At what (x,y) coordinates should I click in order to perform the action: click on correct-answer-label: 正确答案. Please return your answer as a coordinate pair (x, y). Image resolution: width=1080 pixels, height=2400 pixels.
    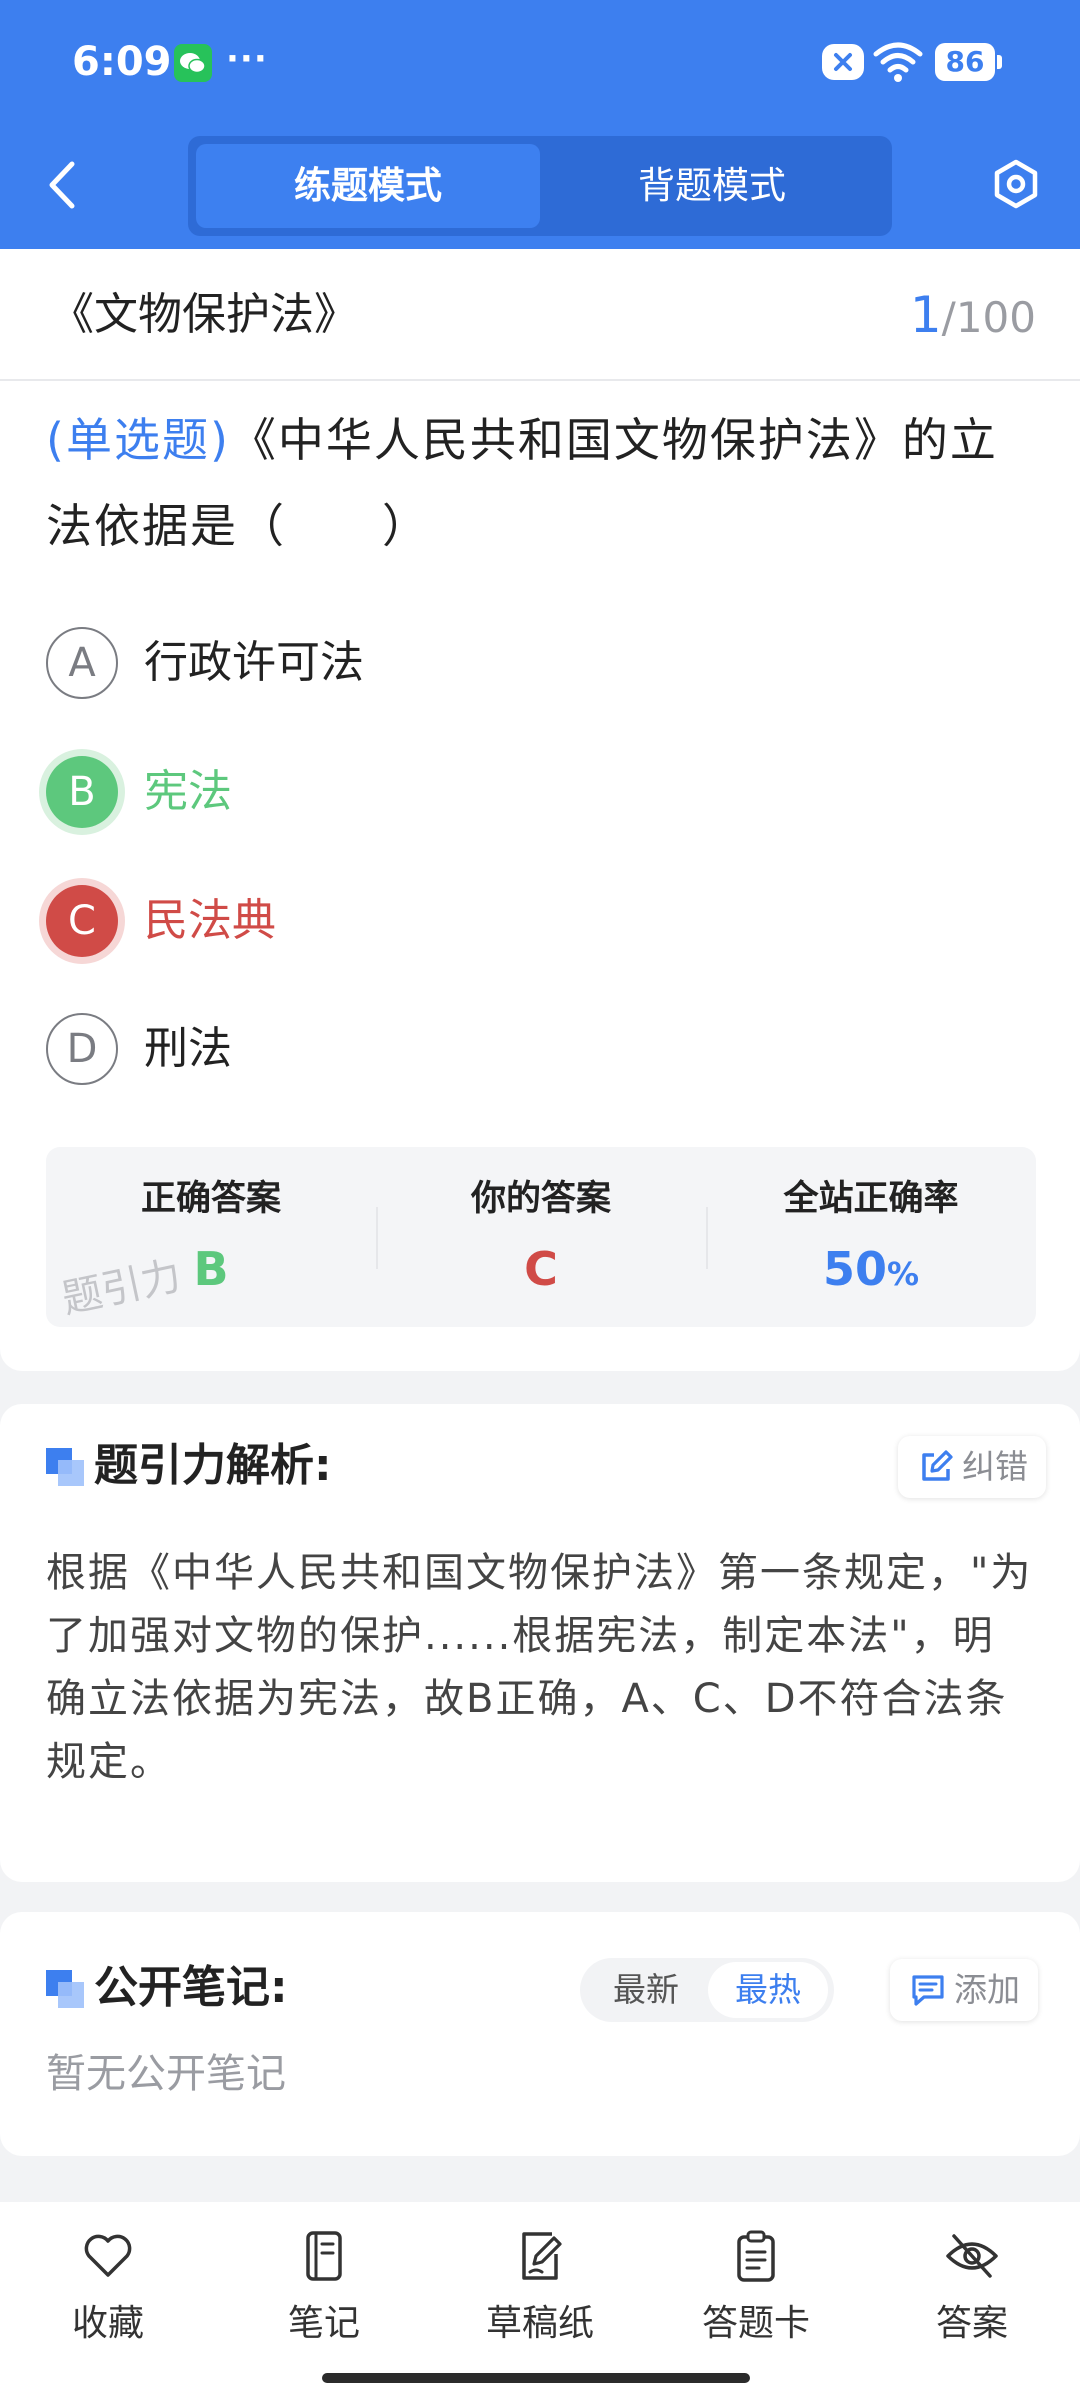
    Looking at the image, I should click on (210, 1199).